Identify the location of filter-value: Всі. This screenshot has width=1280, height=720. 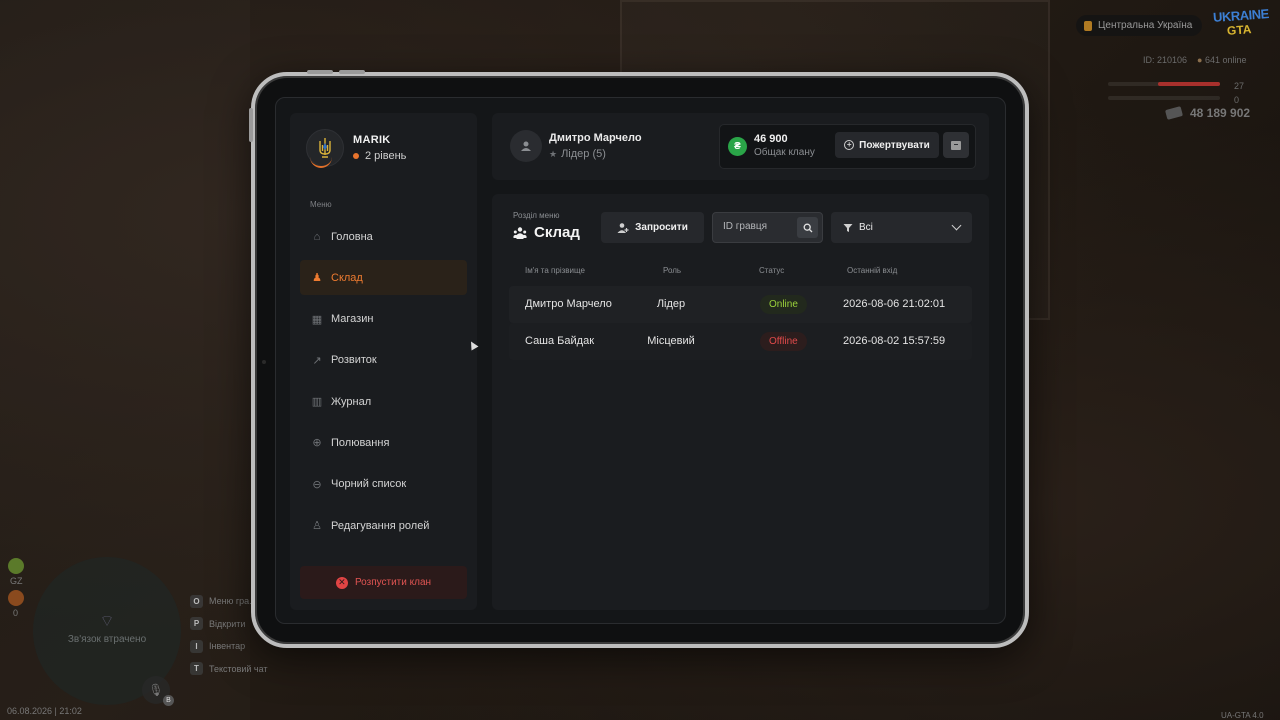
(866, 227).